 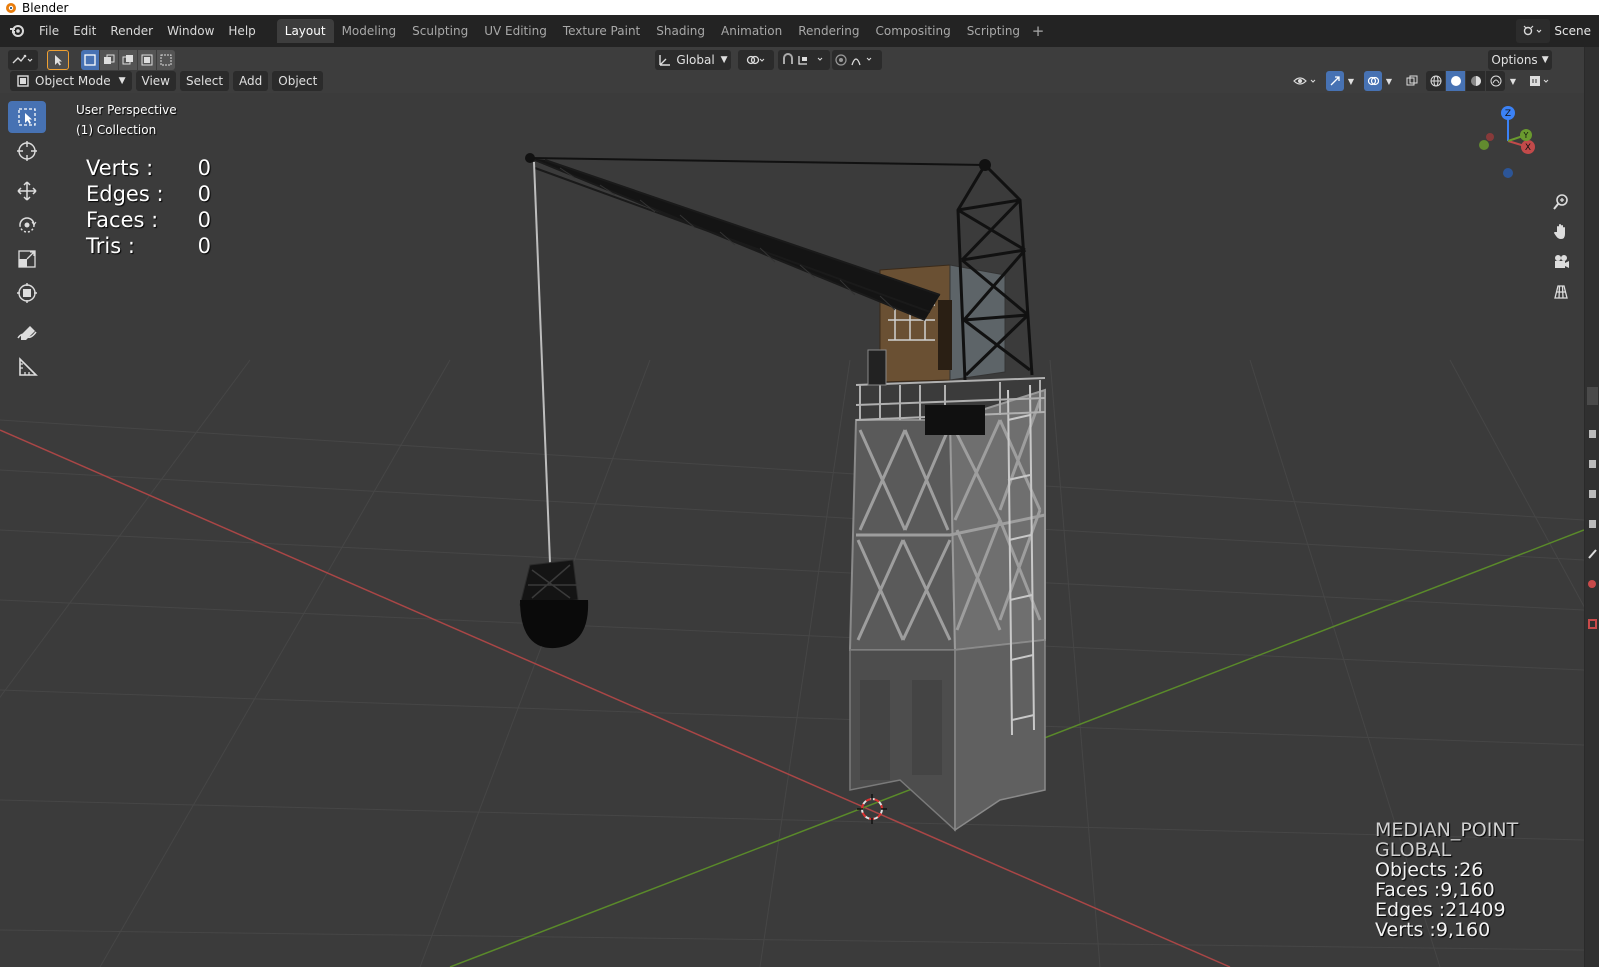 I want to click on rotate-icon, so click(x=27, y=225).